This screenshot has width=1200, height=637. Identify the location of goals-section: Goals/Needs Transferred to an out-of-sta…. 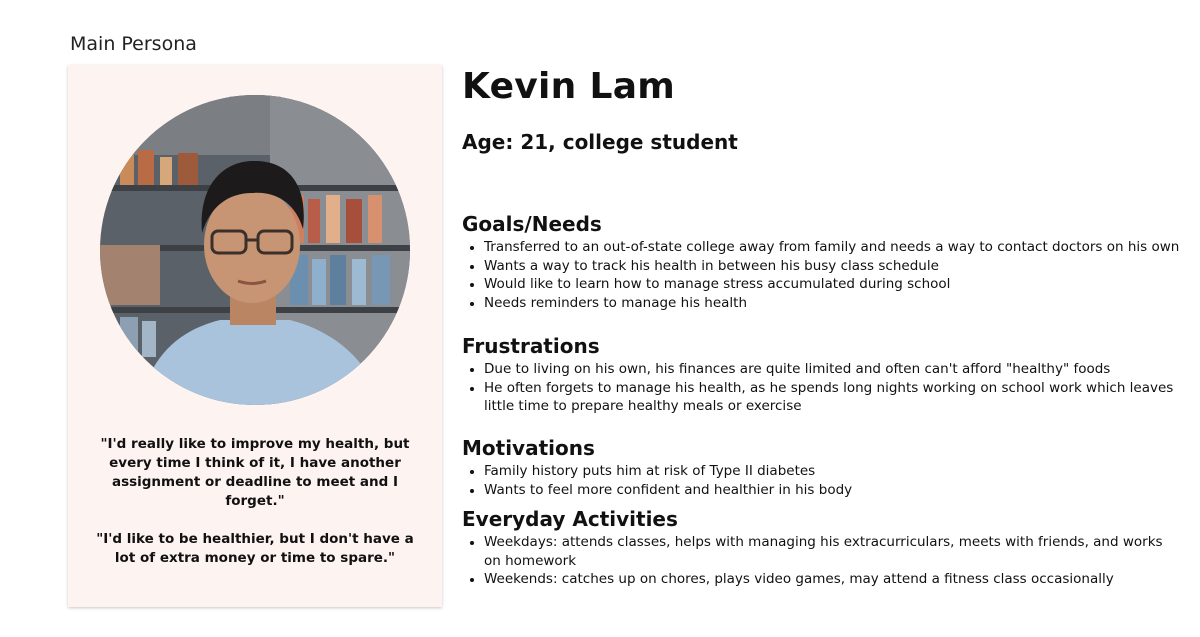
(822, 262).